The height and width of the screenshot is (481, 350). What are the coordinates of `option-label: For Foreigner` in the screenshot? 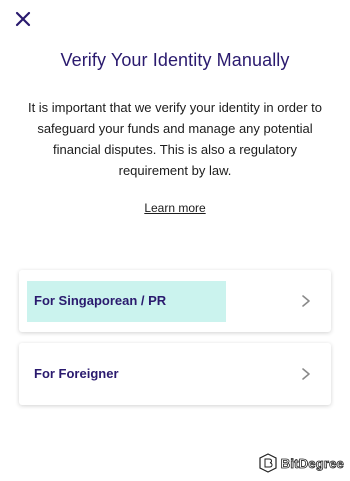 It's located at (76, 373).